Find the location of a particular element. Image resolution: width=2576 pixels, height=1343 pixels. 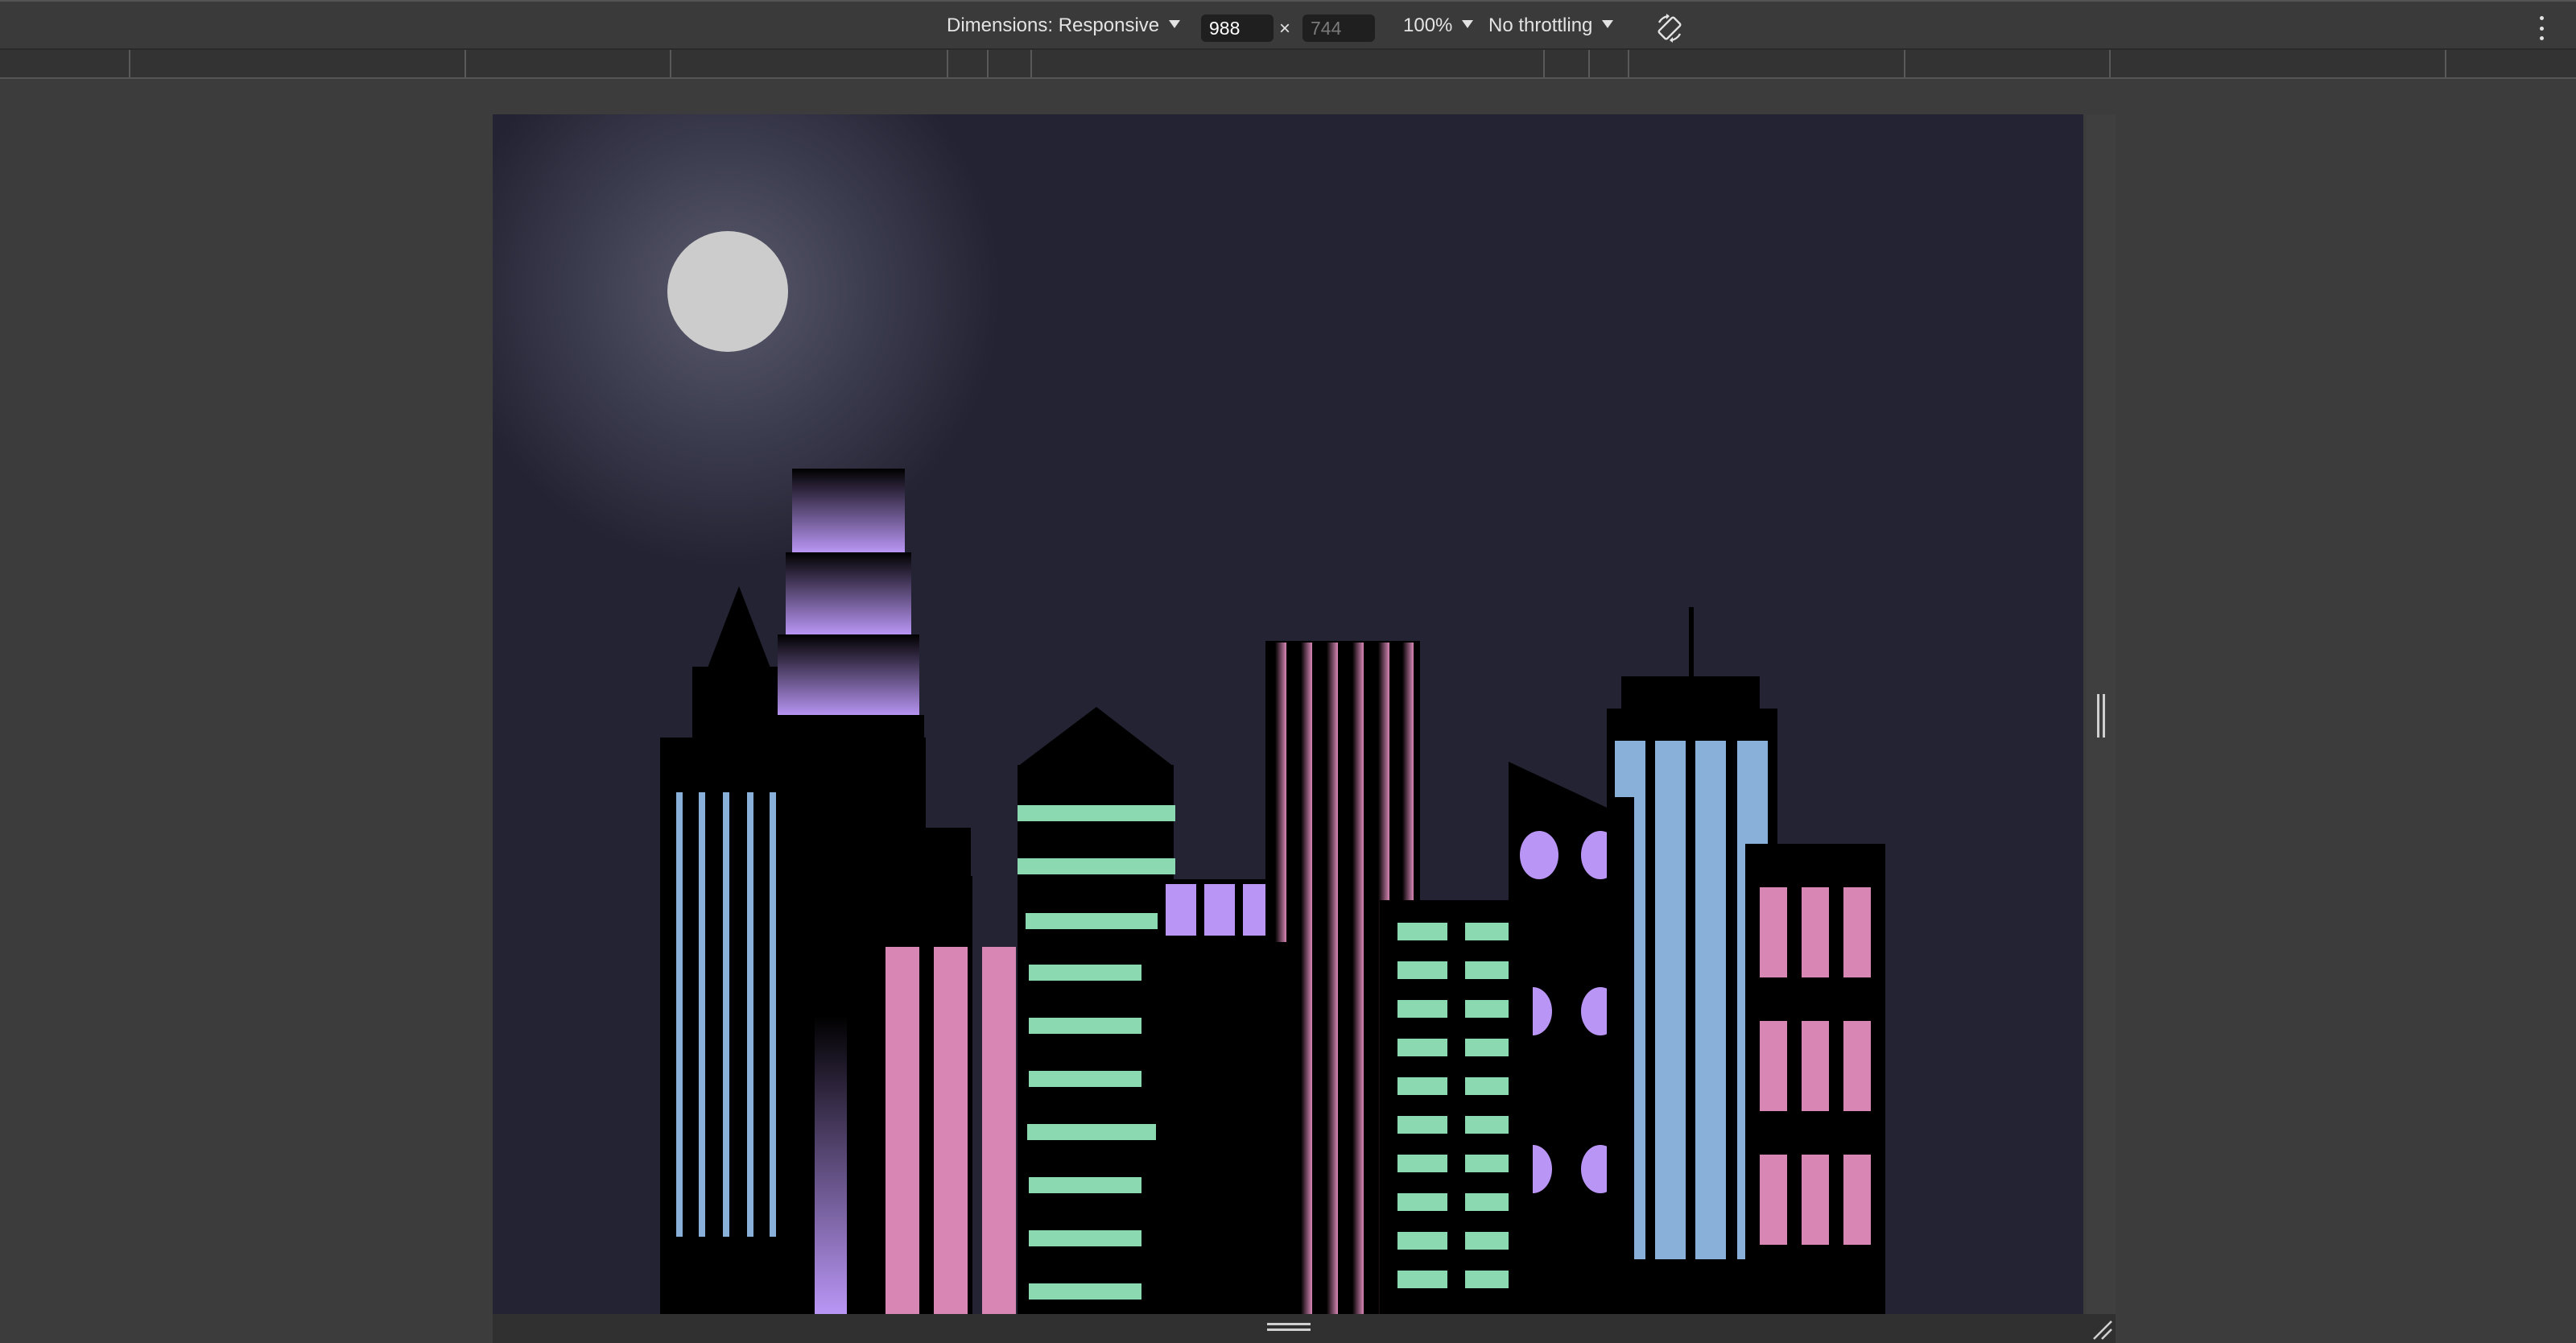

building-green-stripes is located at coordinates (1096, 1010).